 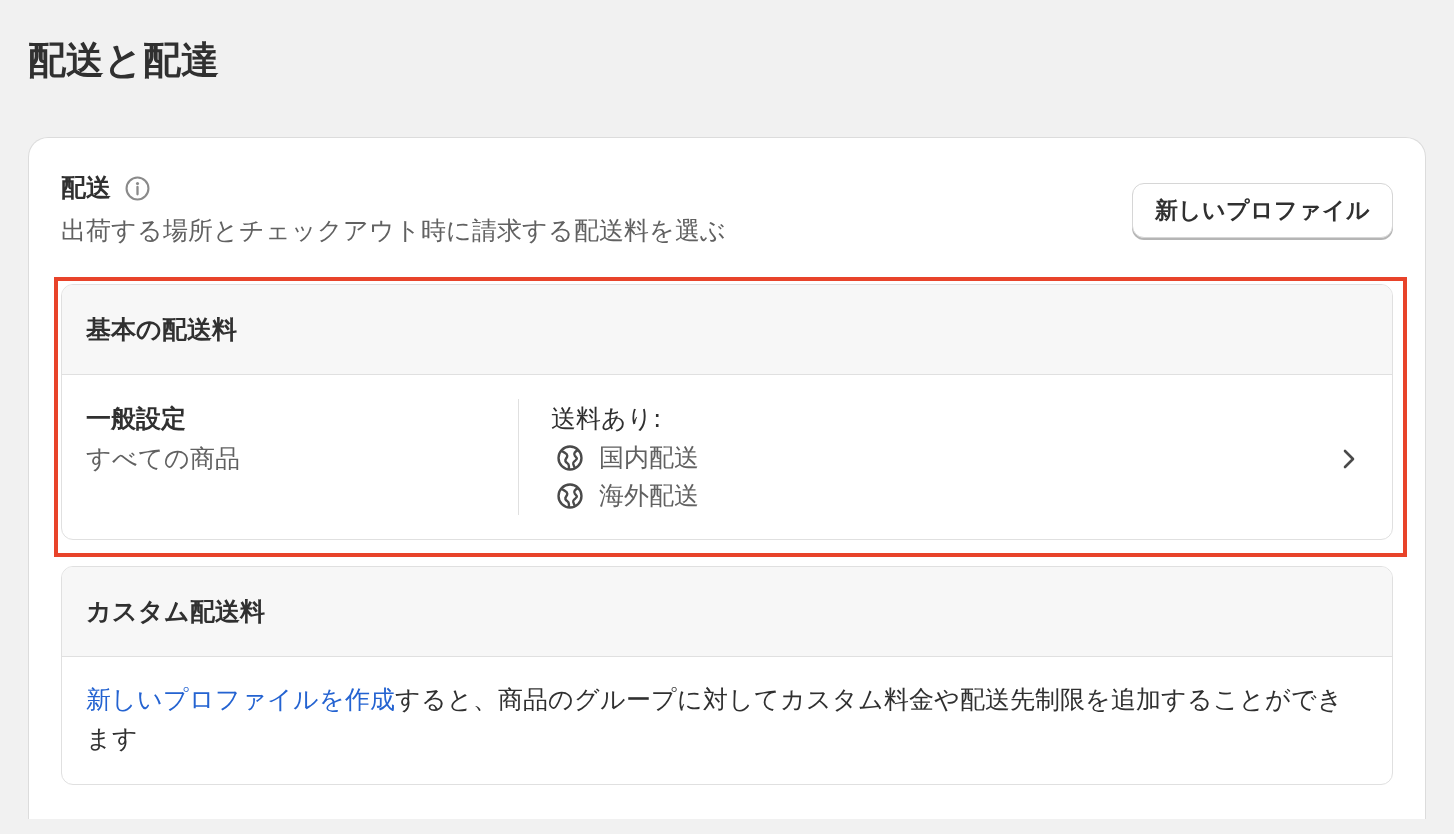 I want to click on card-subtitle: 出荷する場所とチェックアウト時に請求する配送料を選ぶ, so click(x=393, y=231).